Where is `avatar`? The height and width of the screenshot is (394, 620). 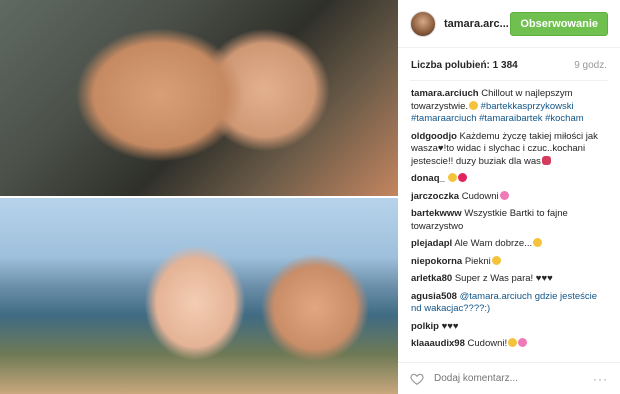
avatar is located at coordinates (423, 23).